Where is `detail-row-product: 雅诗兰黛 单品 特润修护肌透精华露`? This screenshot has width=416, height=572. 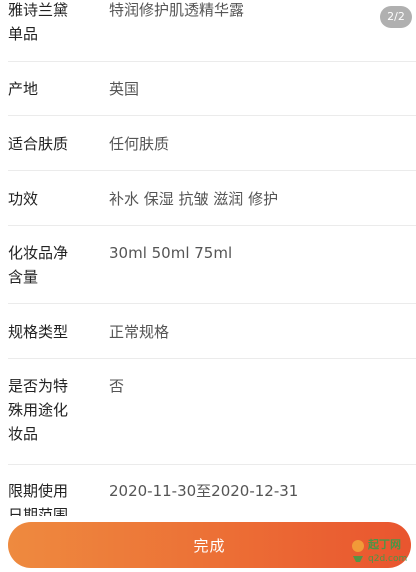
detail-row-product: 雅诗兰黛 单品 特润修护肌透精华露 is located at coordinates (212, 31).